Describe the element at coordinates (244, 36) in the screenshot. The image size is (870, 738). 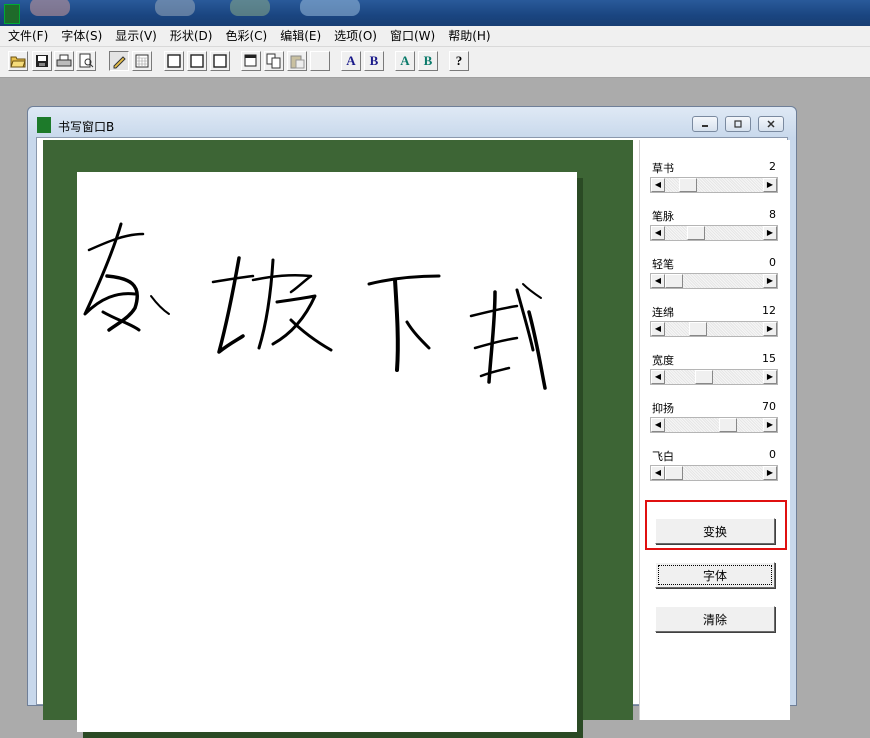
I see `menu-color: 色彩(C)` at that location.